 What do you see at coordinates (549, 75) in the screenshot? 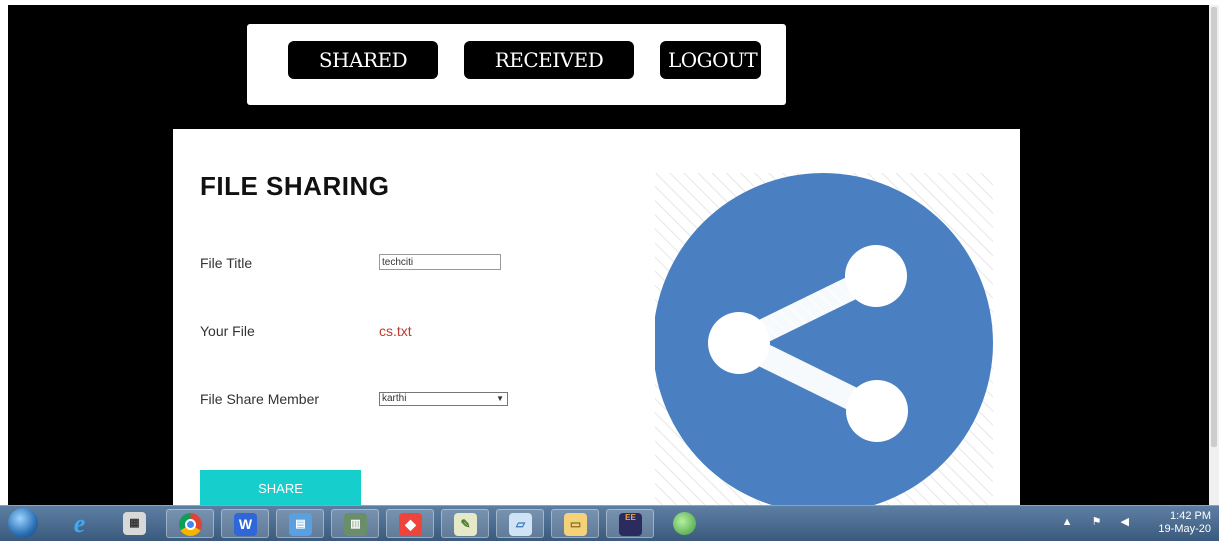
I see `received-file-button: RECEIVED FILE` at bounding box center [549, 75].